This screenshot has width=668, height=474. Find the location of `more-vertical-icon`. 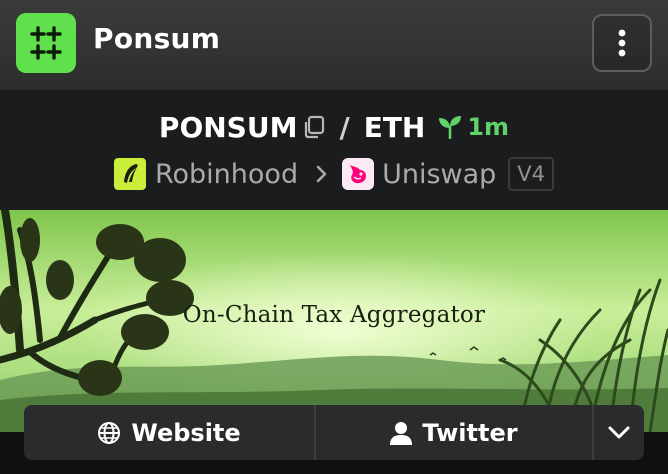

more-vertical-icon is located at coordinates (622, 43).